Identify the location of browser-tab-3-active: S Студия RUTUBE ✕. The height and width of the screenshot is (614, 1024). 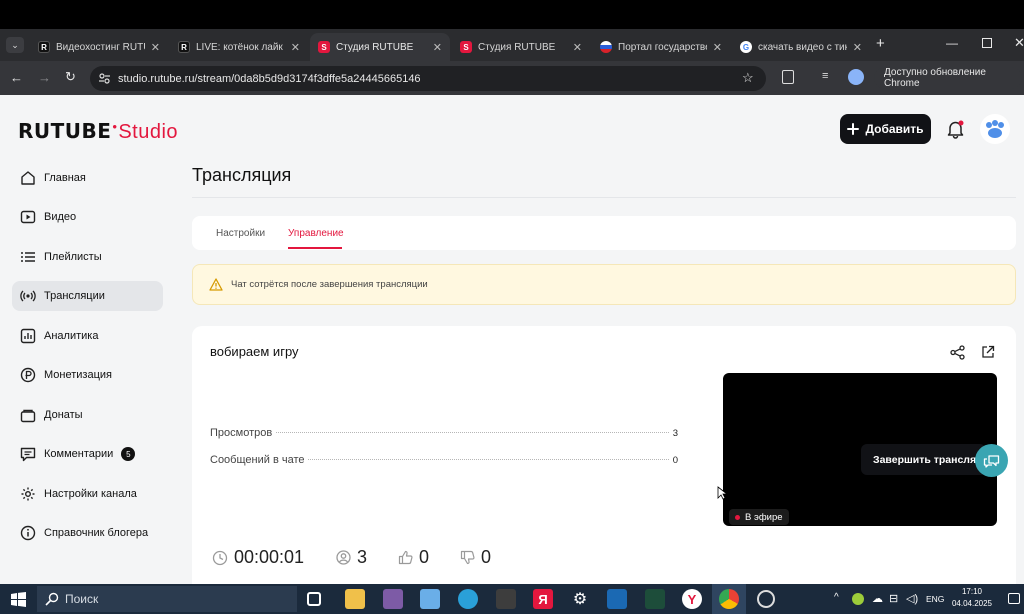
(380, 47).